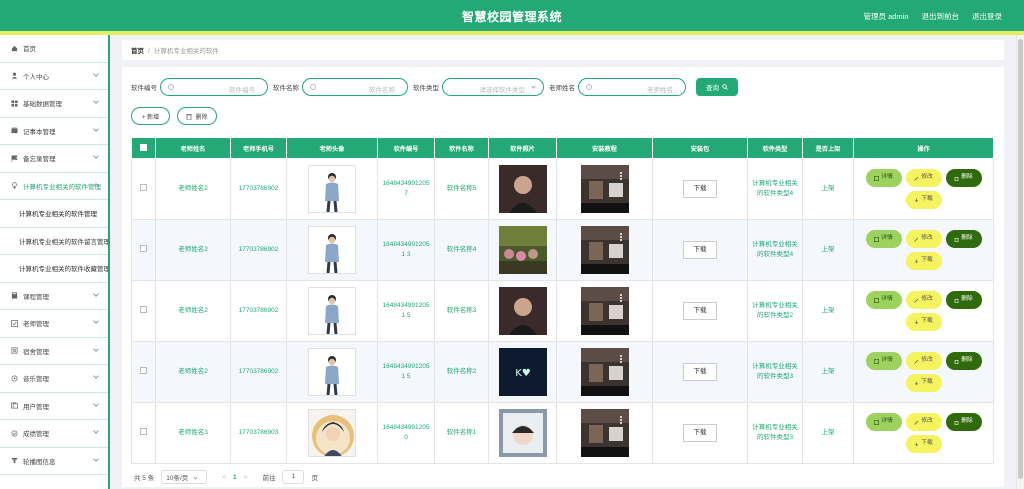 The height and width of the screenshot is (489, 1024). I want to click on sidebar-item-label: 轮播图信息, so click(39, 461).